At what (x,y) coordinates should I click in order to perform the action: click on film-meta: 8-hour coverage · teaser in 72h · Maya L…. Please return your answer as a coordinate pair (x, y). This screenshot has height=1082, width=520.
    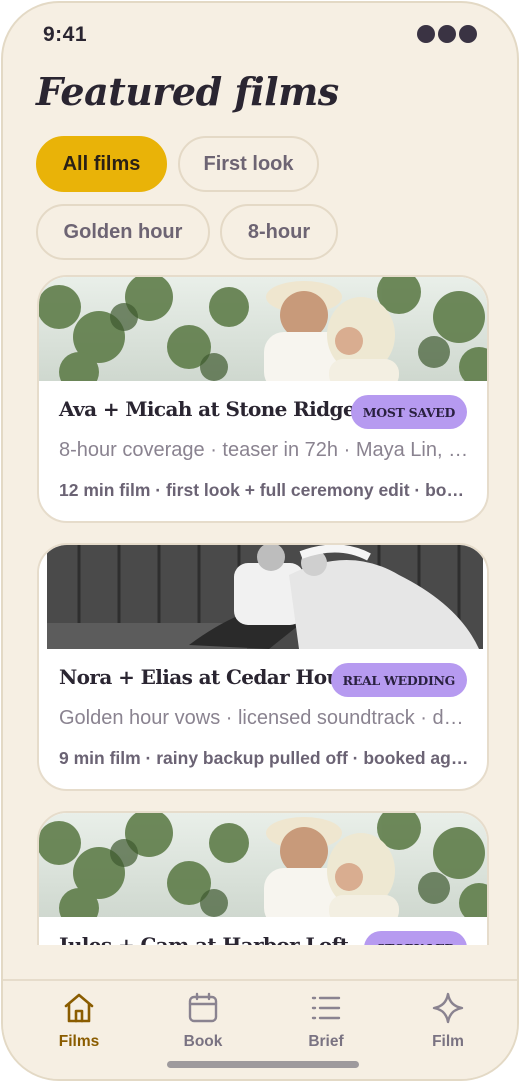
    Looking at the image, I should click on (264, 450).